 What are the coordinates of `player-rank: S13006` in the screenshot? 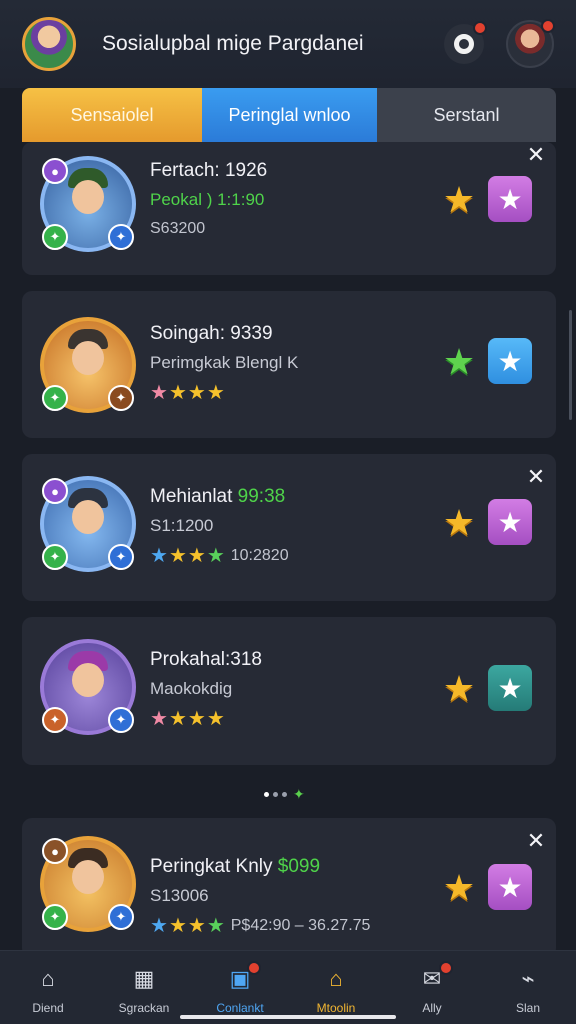 It's located at (179, 895).